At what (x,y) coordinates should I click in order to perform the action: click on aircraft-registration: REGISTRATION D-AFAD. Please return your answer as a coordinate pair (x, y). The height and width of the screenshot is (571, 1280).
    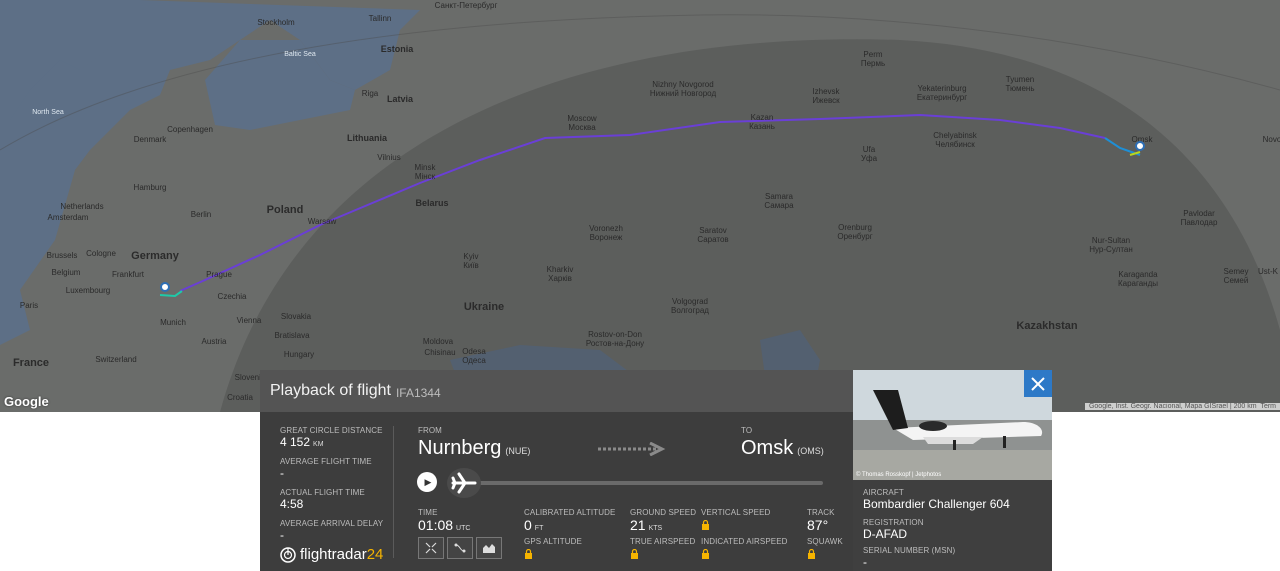
    Looking at the image, I should click on (893, 529).